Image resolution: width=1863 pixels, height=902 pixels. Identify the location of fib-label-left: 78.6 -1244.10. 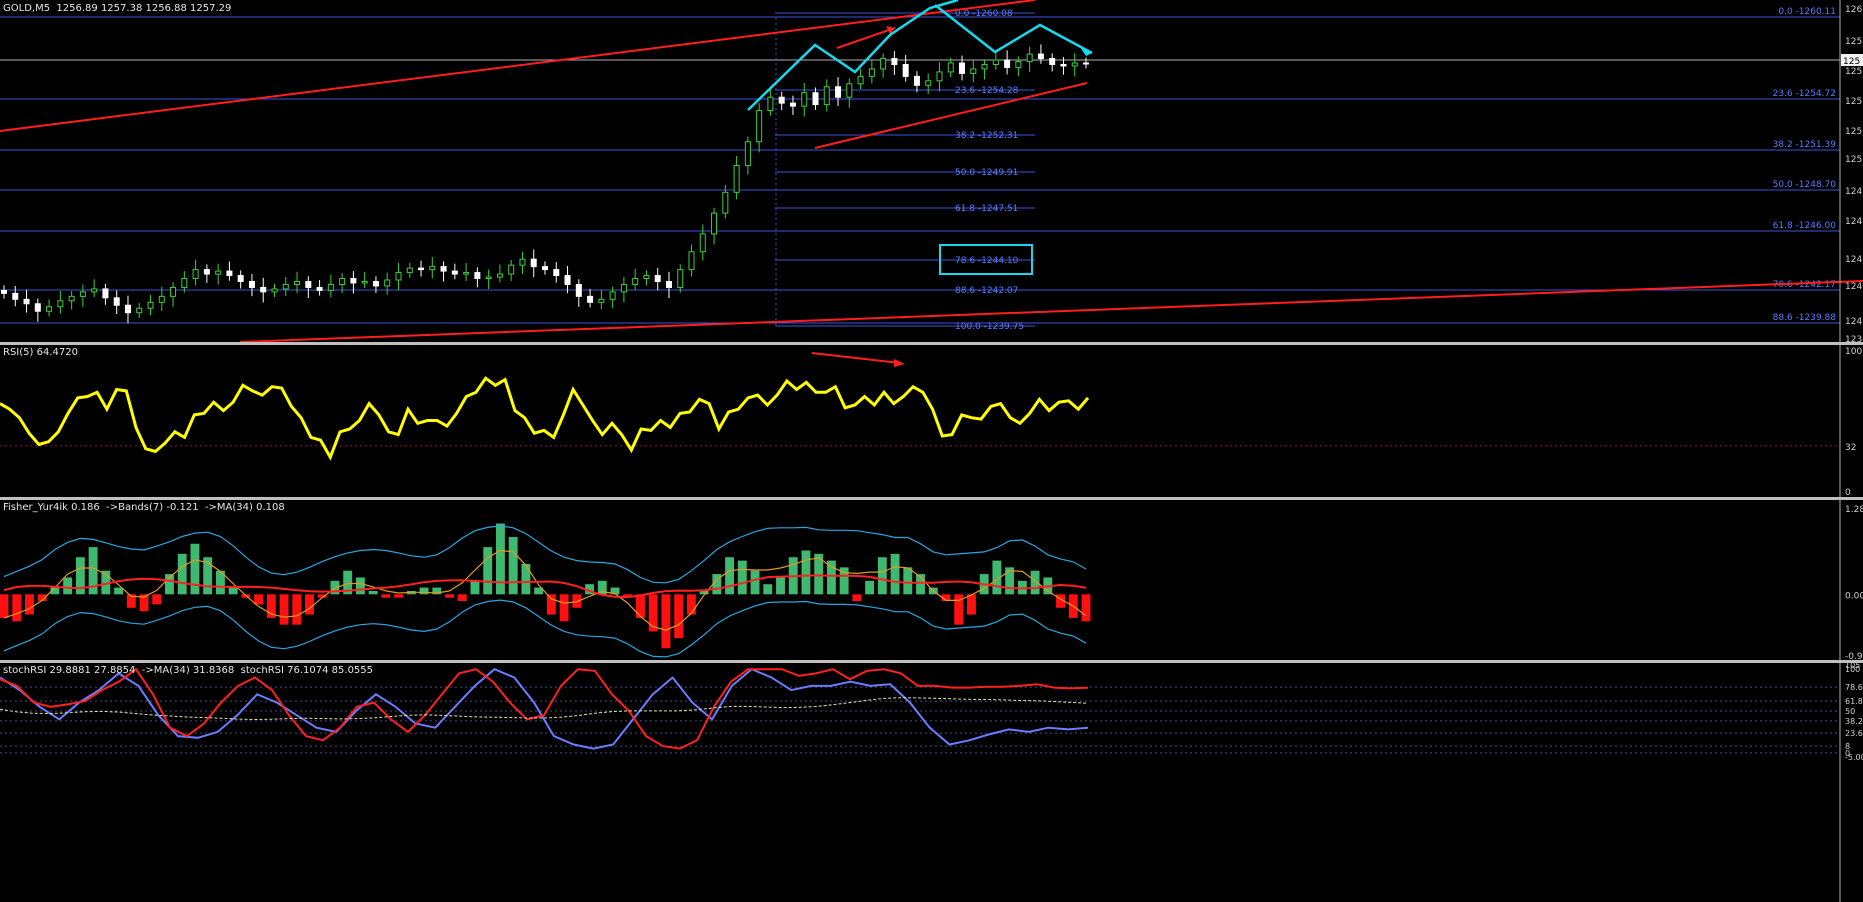
(987, 261).